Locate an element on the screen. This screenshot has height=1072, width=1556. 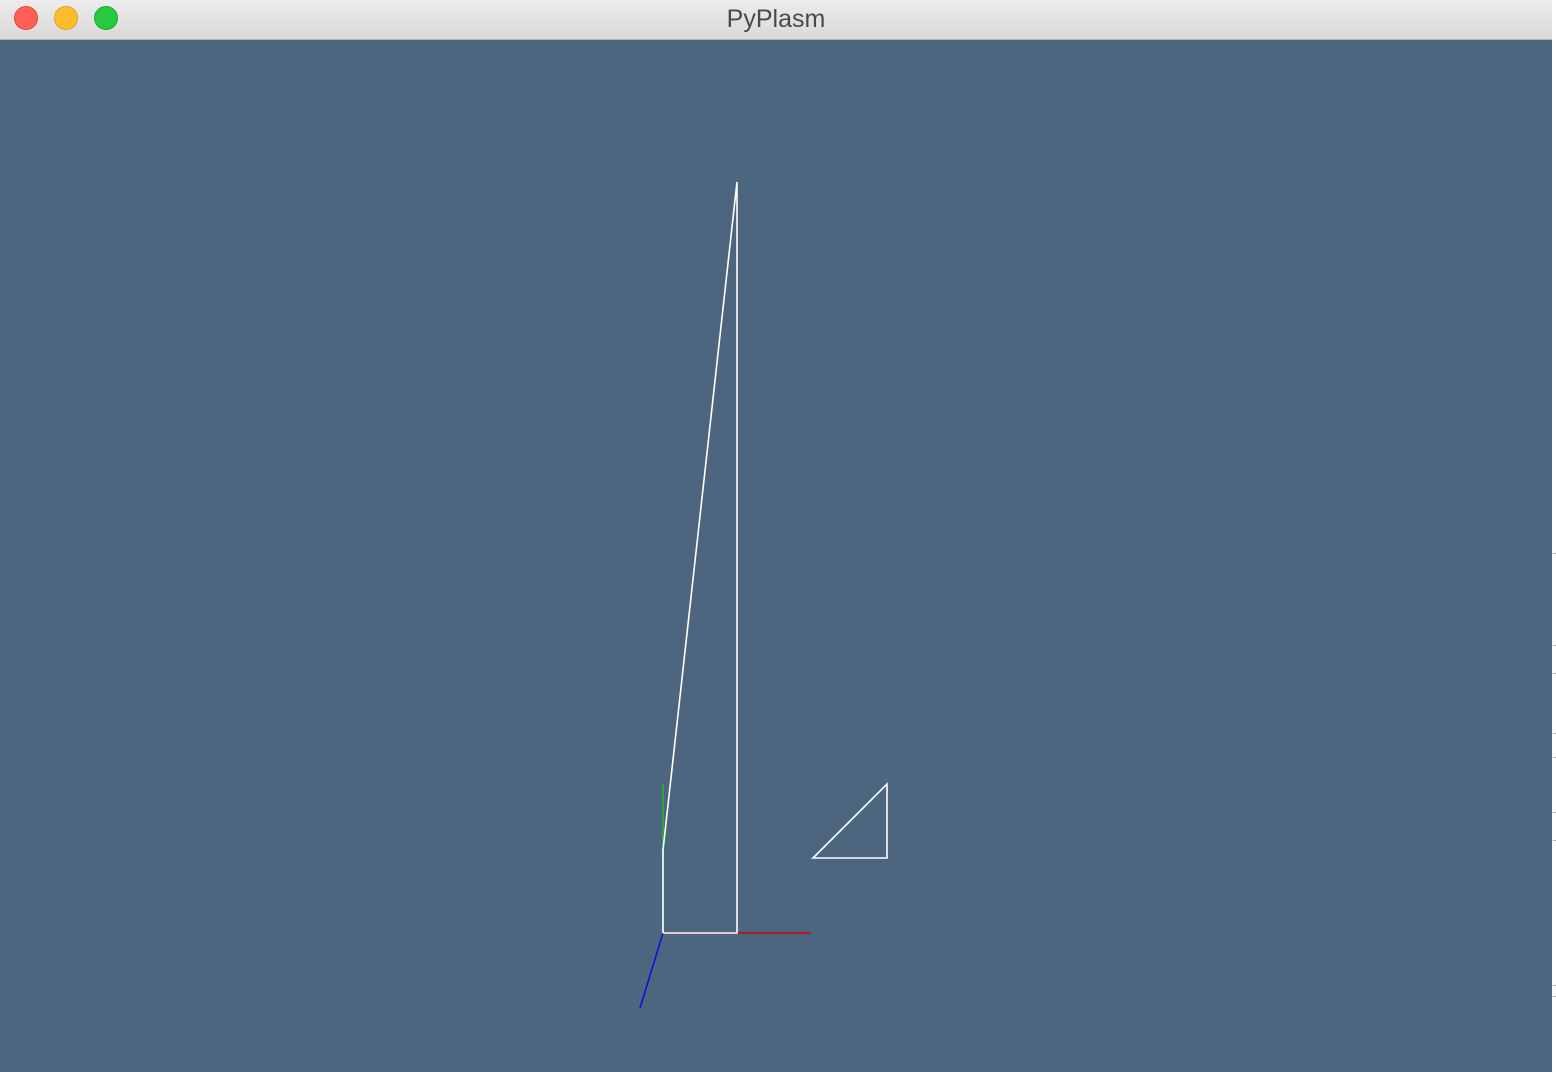
window-title: PyPlasm is located at coordinates (776, 19).